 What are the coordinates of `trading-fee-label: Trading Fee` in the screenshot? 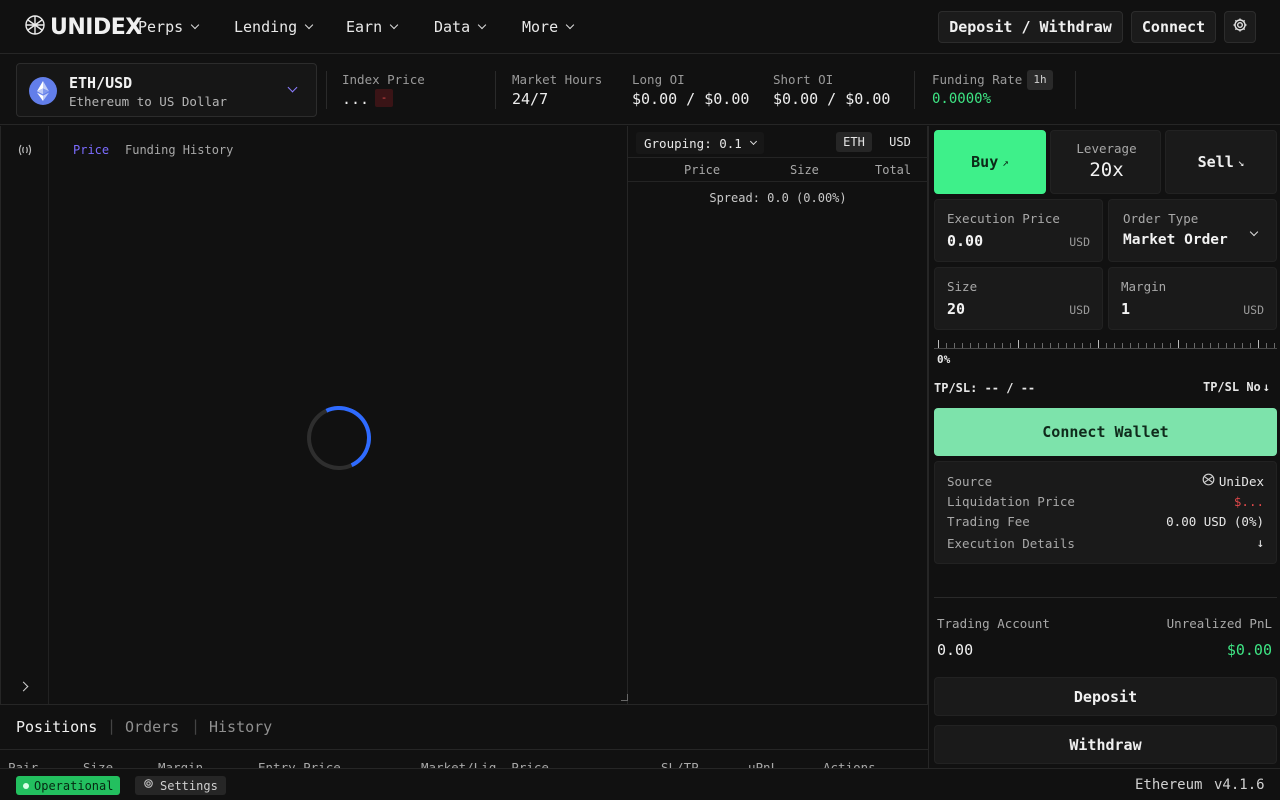 It's located at (988, 521).